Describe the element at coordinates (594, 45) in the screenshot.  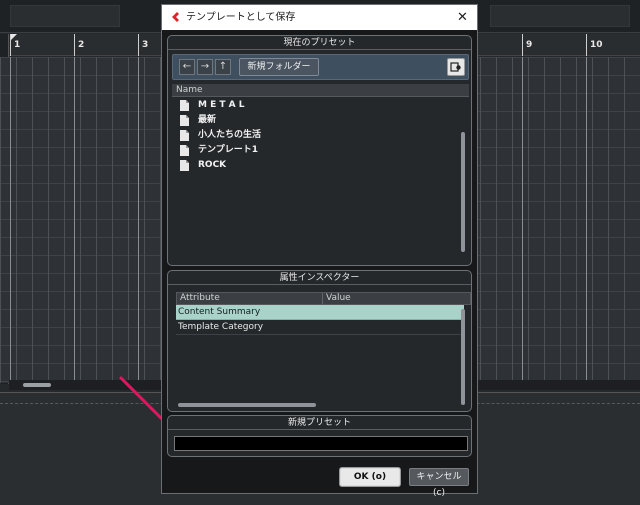
I see `ruler-bar-10: 10` at that location.